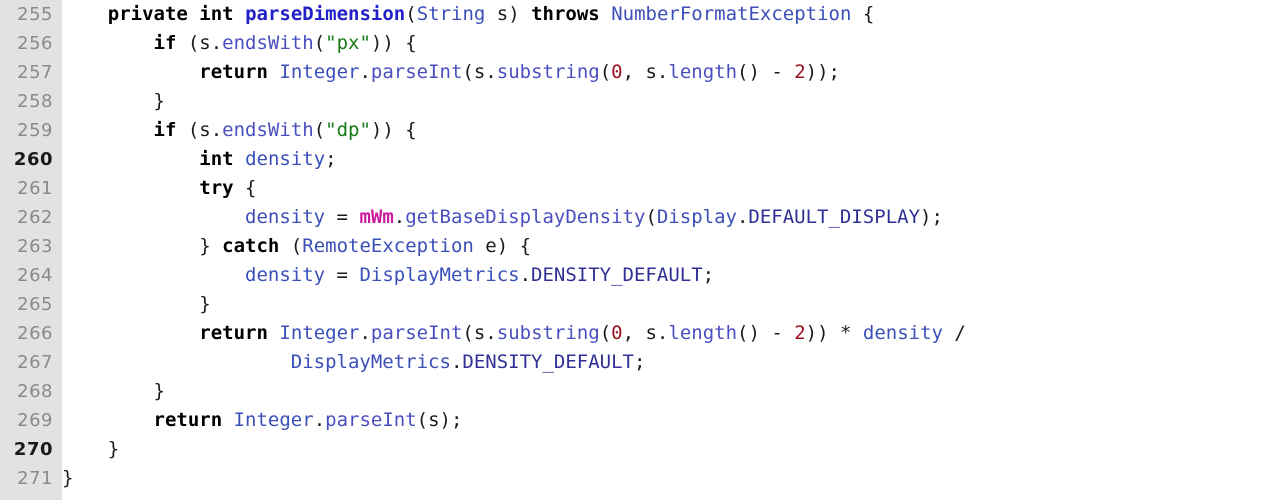  What do you see at coordinates (342, 217) in the screenshot?
I see `code-token-plain: =` at bounding box center [342, 217].